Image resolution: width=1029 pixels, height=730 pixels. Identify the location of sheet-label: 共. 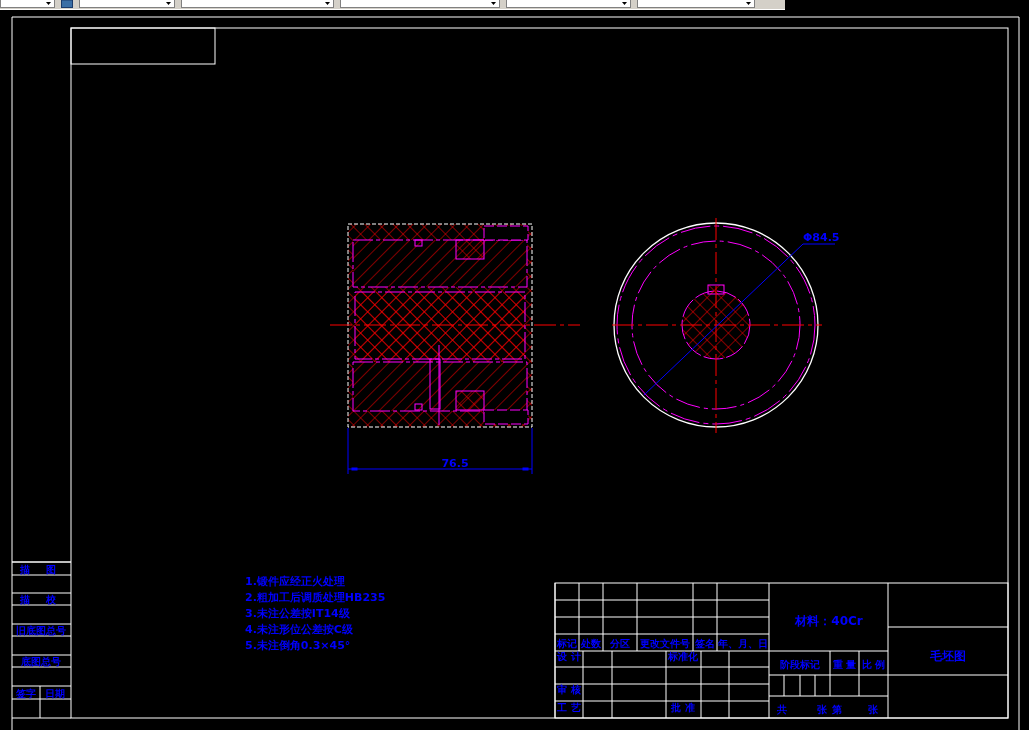
(782, 709).